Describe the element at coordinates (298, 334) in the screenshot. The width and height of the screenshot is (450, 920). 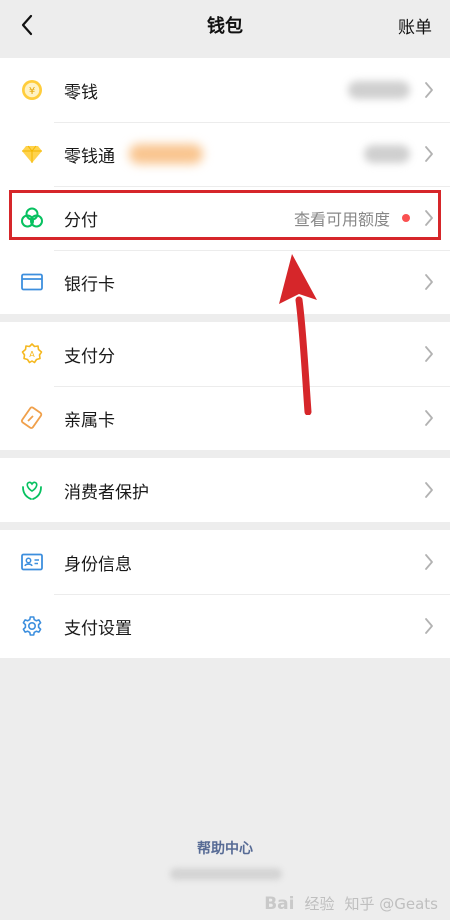
I see `red-arrow-annotation` at that location.